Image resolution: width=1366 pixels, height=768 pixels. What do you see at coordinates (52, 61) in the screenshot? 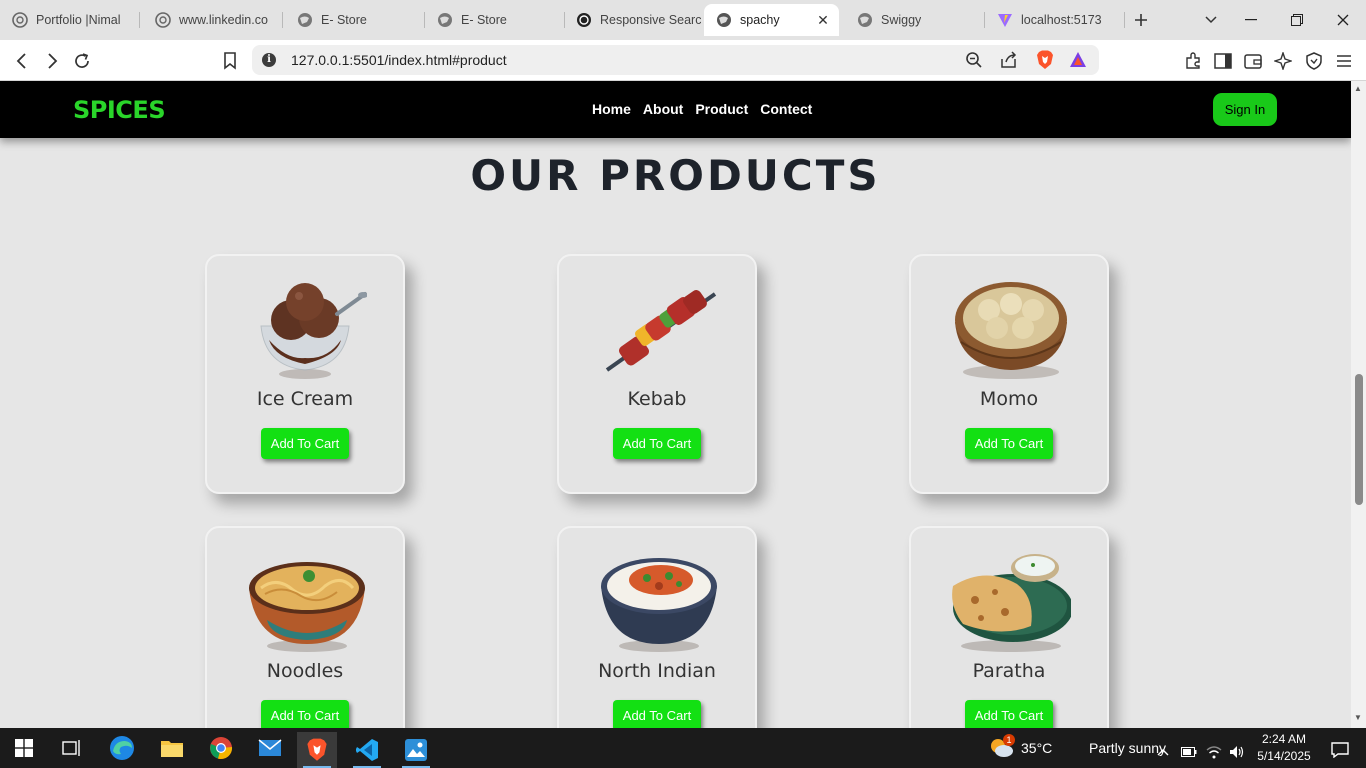
I see `forward-icon` at bounding box center [52, 61].